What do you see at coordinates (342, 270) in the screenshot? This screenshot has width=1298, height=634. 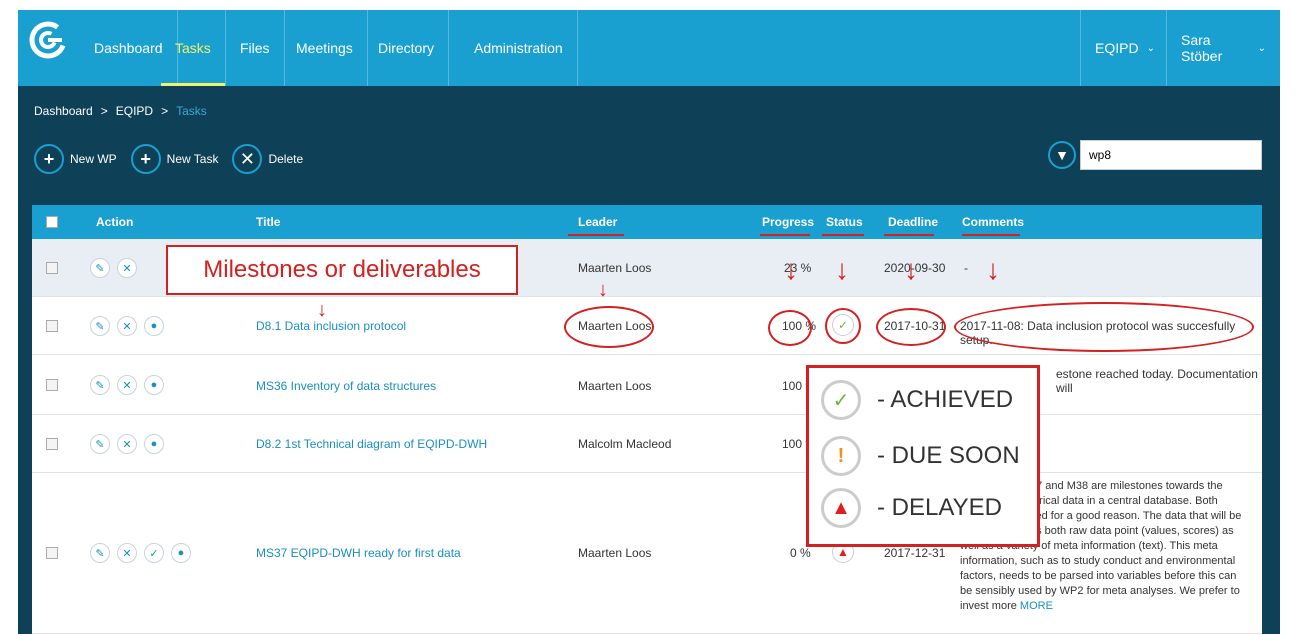 I see `milestones-annotation: Milestones or deliverables` at bounding box center [342, 270].